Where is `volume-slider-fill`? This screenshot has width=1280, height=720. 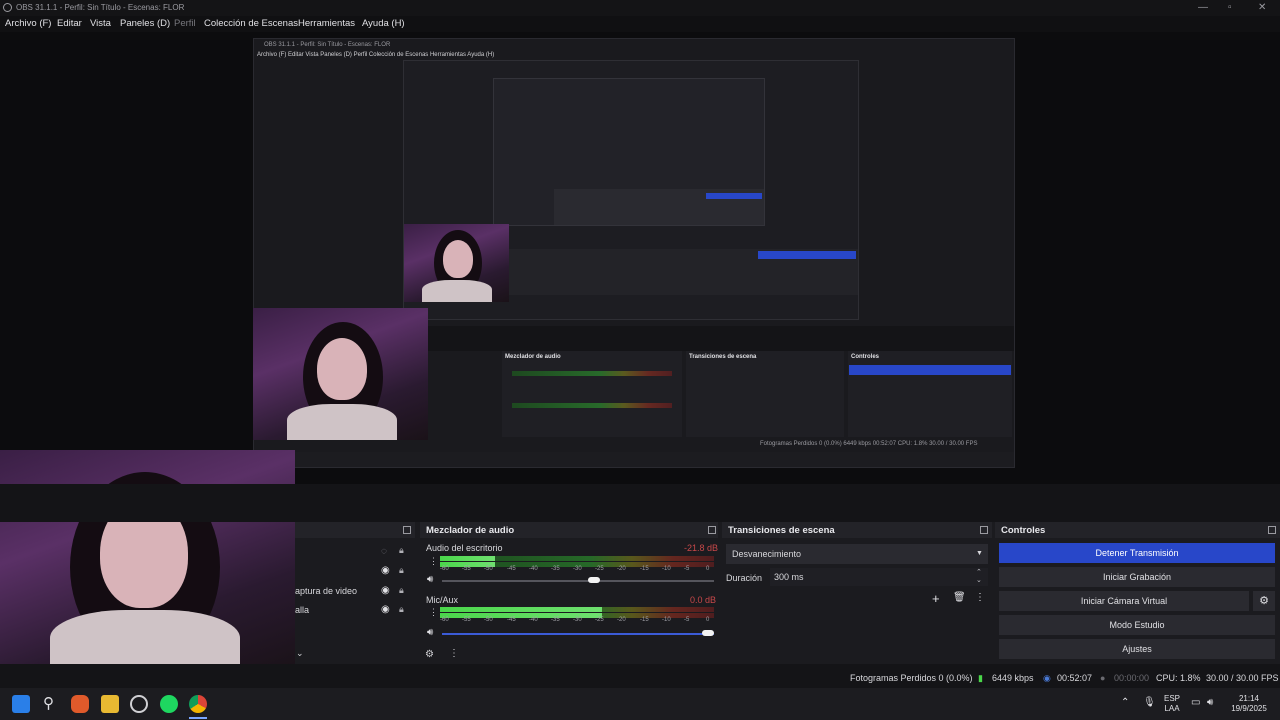 volume-slider-fill is located at coordinates (578, 634).